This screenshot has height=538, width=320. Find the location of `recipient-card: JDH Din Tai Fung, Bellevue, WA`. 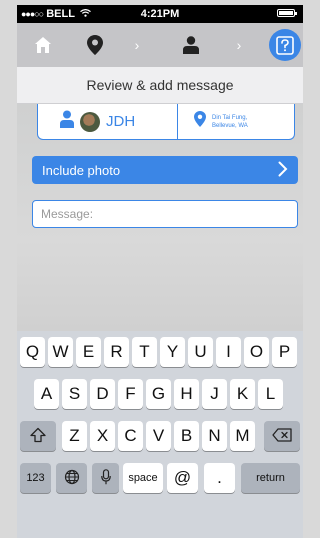

recipient-card: JDH Din Tai Fung, Bellevue, WA is located at coordinates (166, 122).